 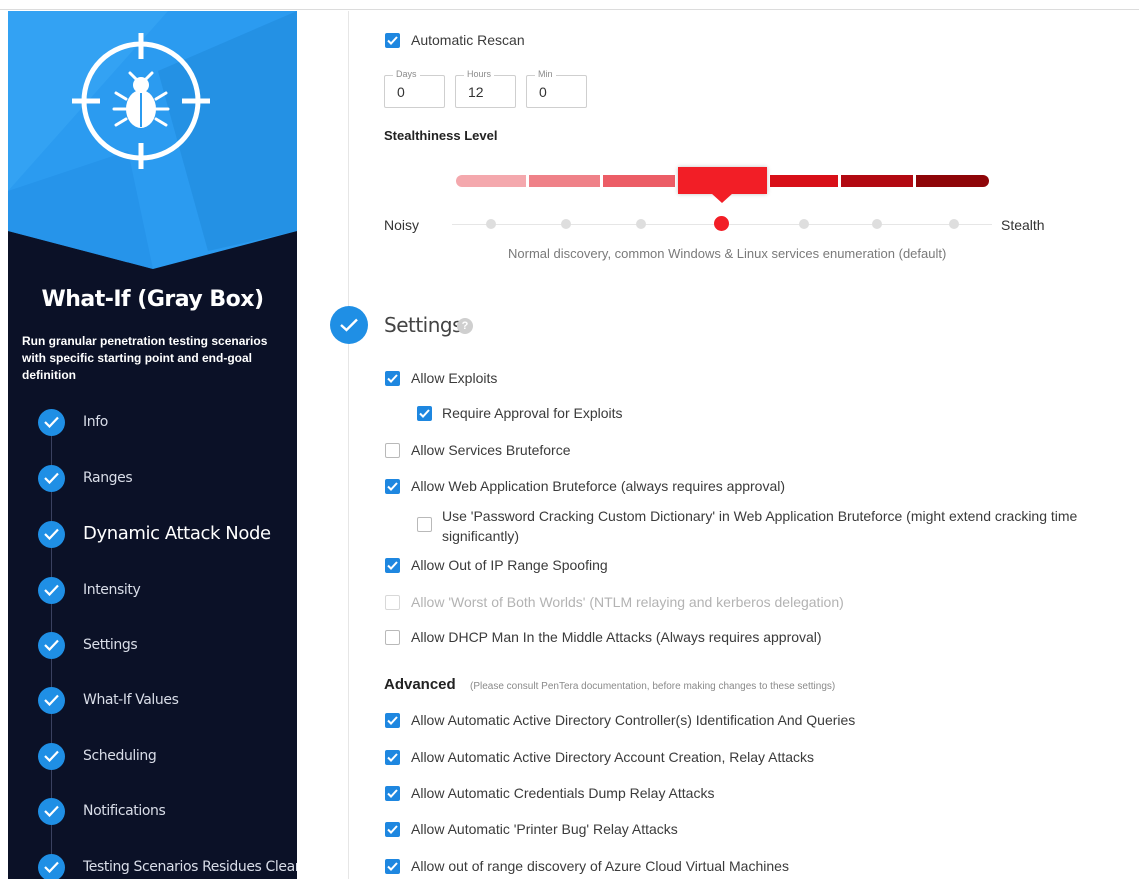 What do you see at coordinates (423, 325) in the screenshot?
I see `settings-heading: Settings` at bounding box center [423, 325].